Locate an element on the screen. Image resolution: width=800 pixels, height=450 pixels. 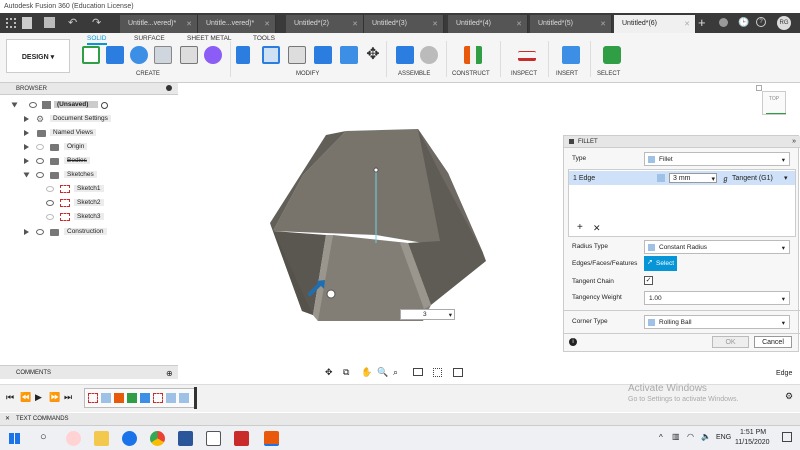
network-icon: ▥ is located at coordinates (676, 436).